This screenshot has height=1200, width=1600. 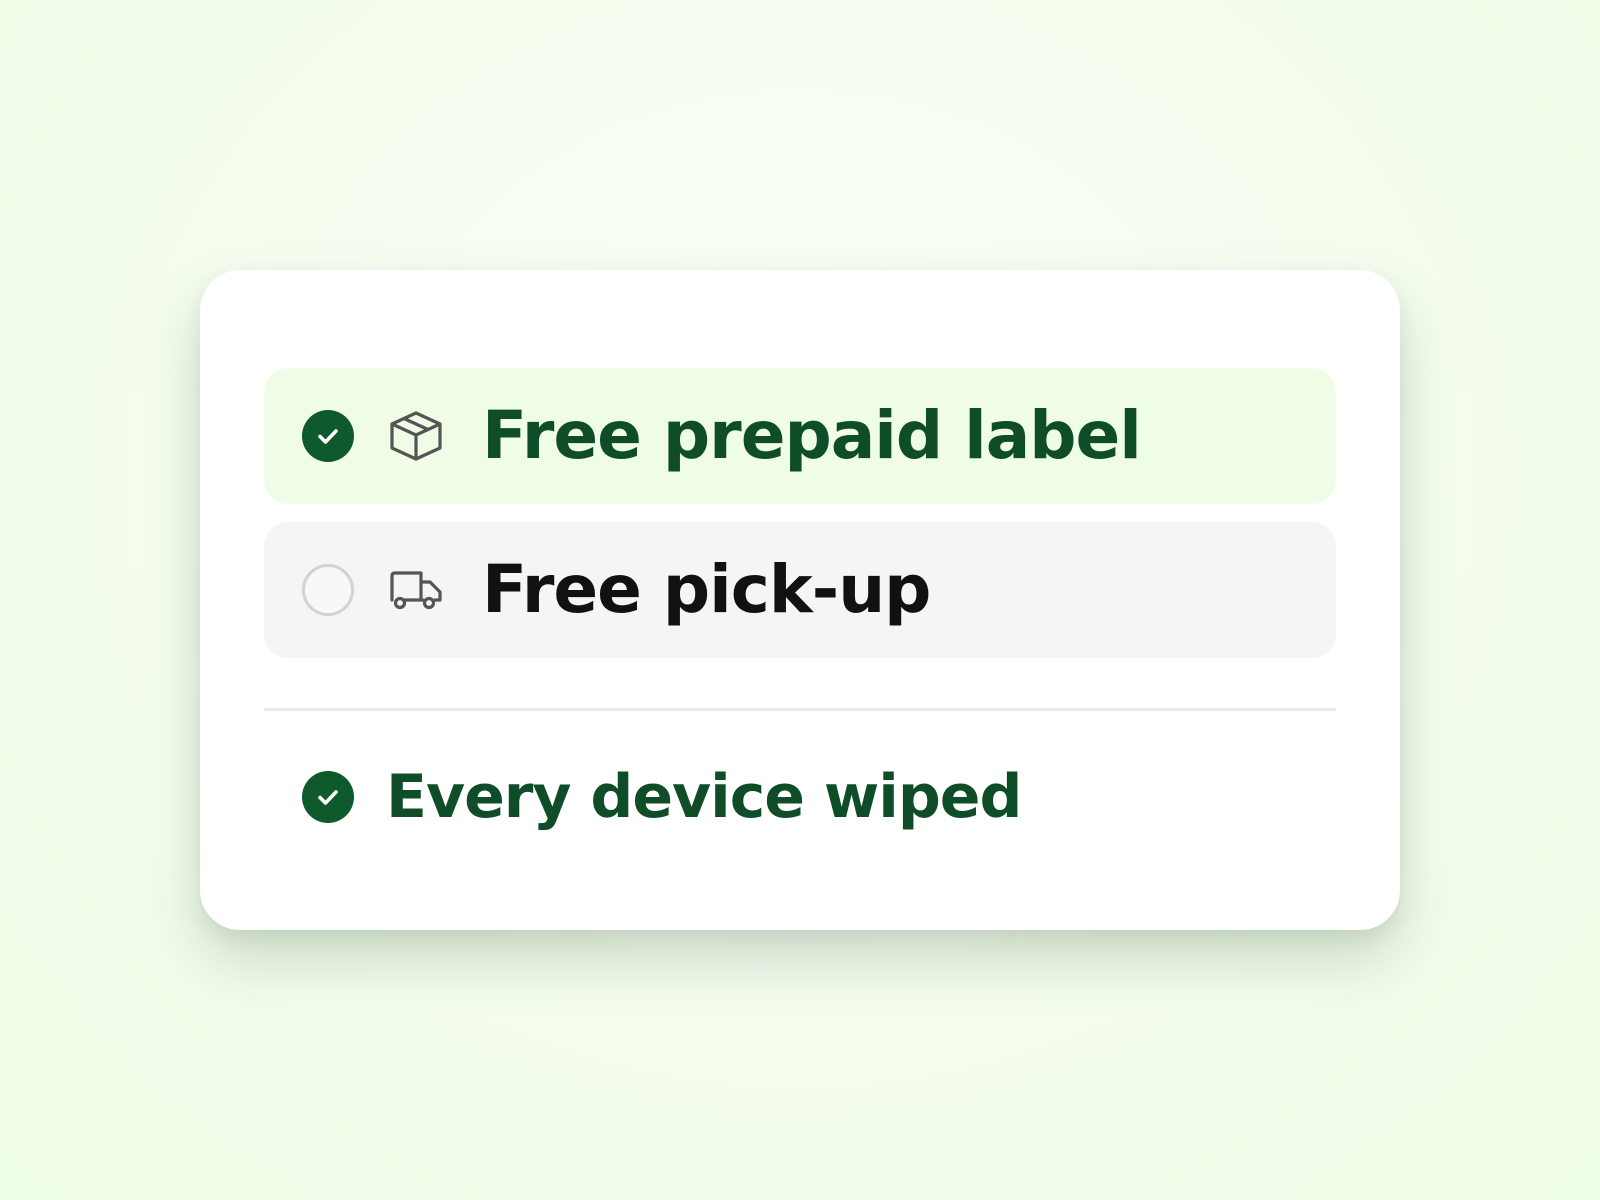 I want to click on box-icon, so click(x=416, y=436).